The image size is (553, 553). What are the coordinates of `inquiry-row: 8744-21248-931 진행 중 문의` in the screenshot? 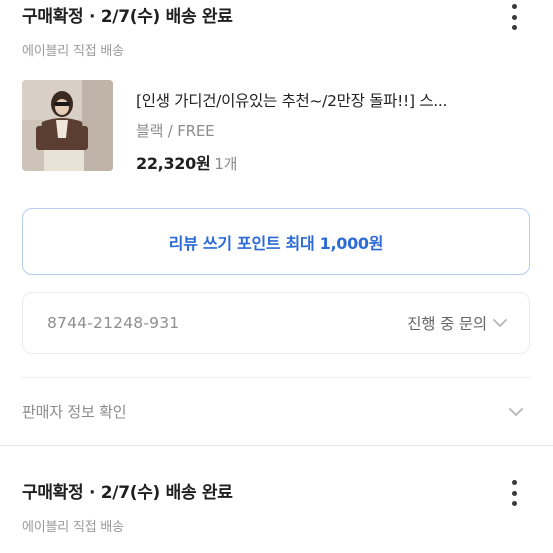 It's located at (276, 323).